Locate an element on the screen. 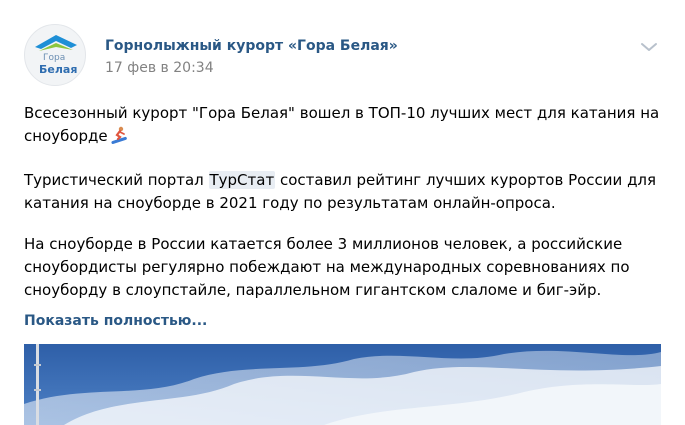 This screenshot has height=425, width=685. mention-link-turstat: ТурСтат is located at coordinates (242, 180).